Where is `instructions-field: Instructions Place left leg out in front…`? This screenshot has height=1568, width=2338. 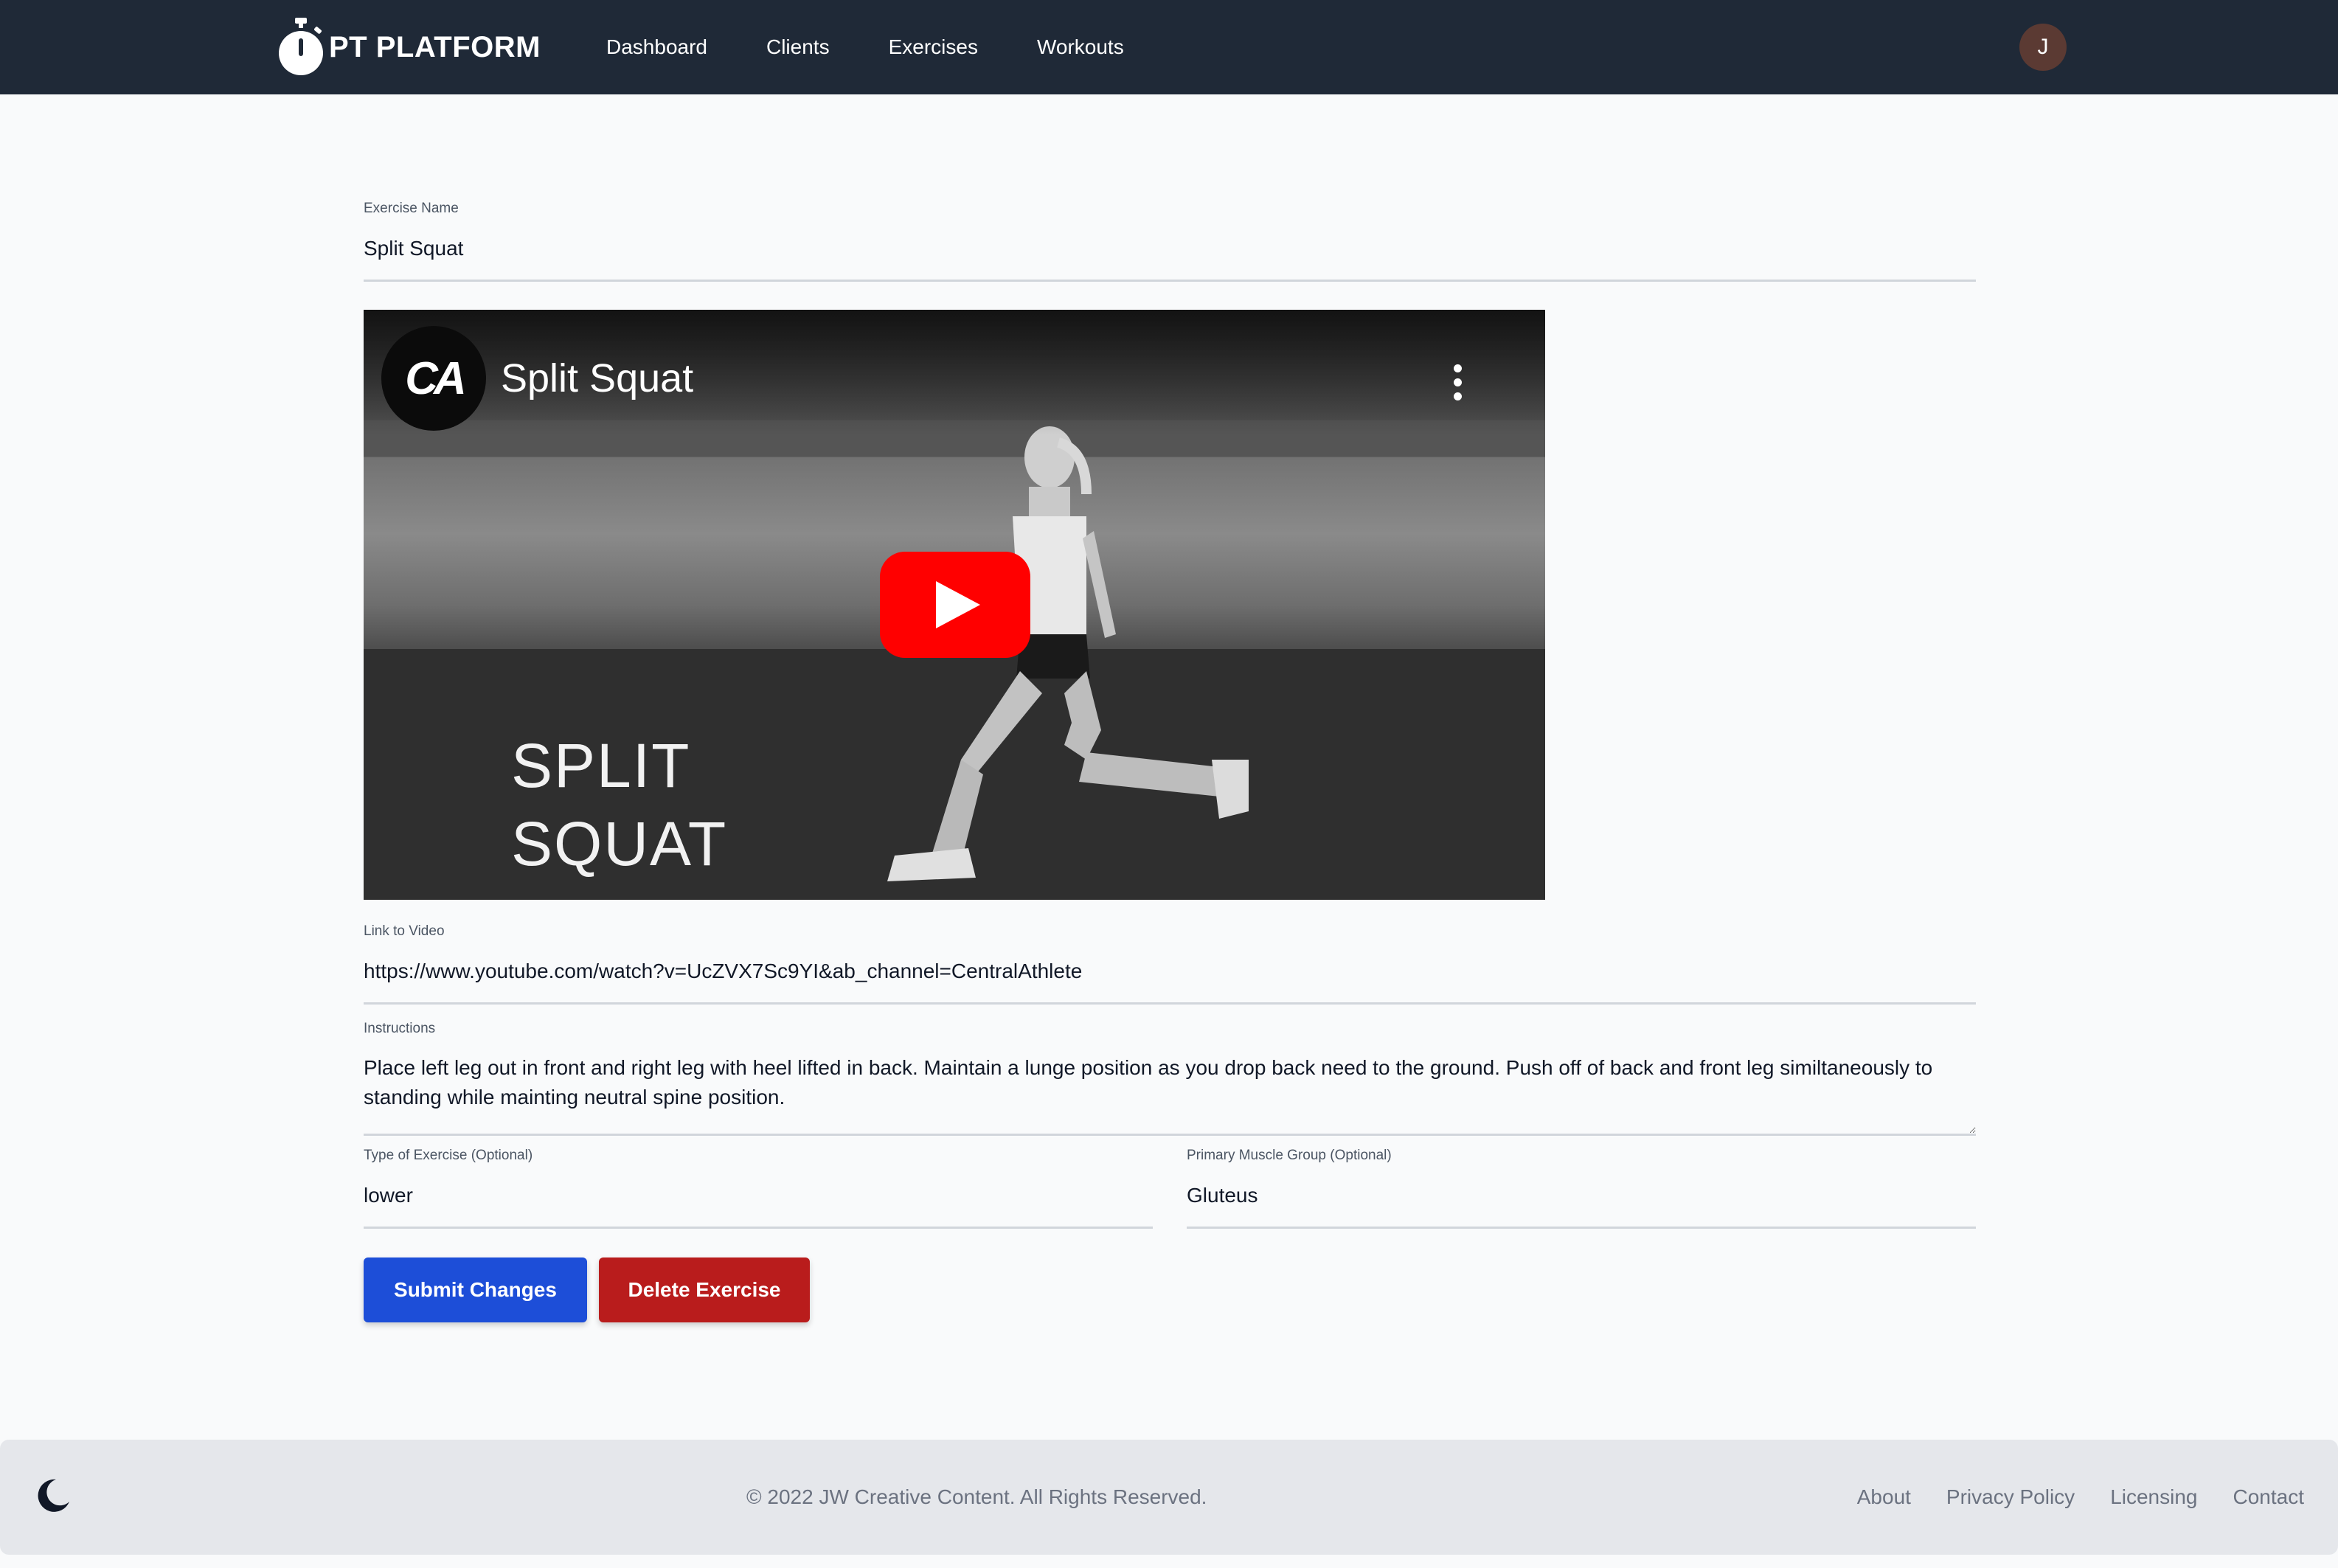
instructions-field: Instructions Place left leg out in front… is located at coordinates (1170, 1078).